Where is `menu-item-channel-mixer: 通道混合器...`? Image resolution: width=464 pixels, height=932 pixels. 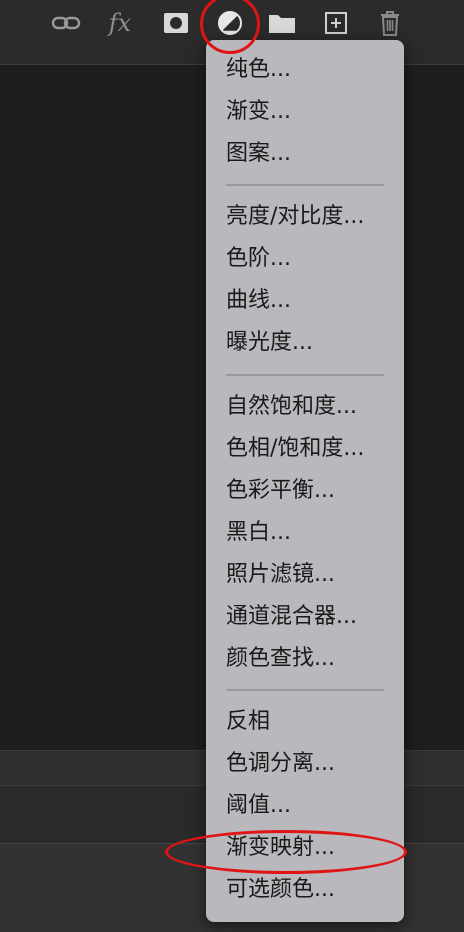
menu-item-channel-mixer: 通道混合器... is located at coordinates (291, 617).